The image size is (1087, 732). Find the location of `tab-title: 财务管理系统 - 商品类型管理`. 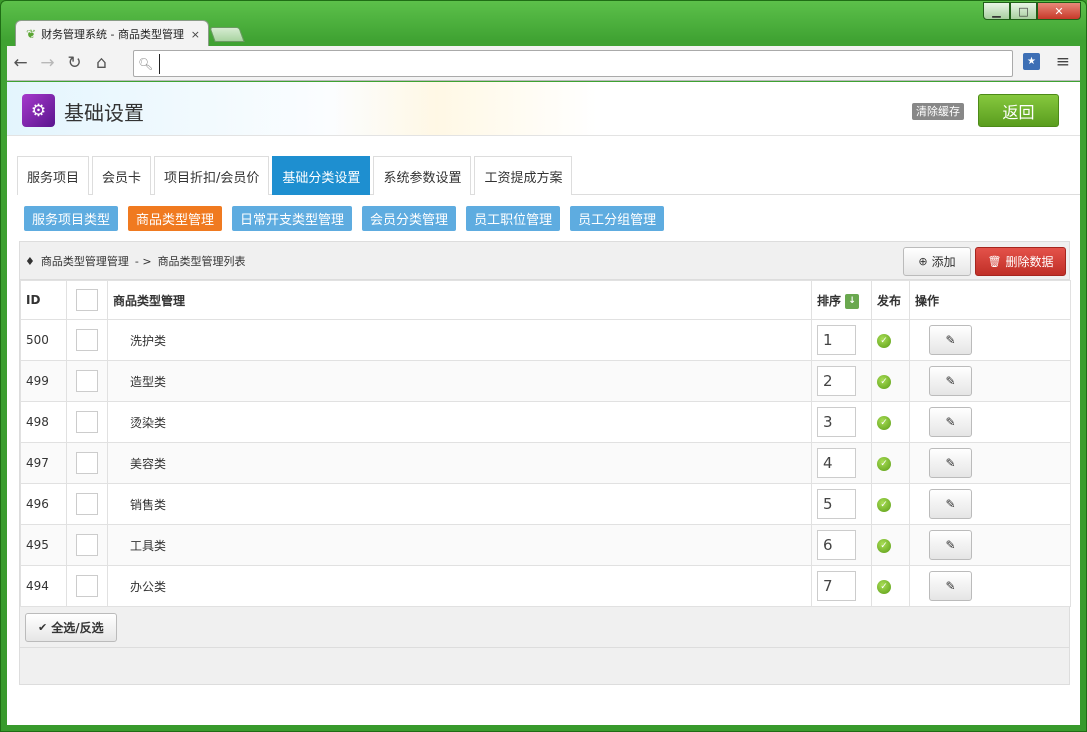

tab-title: 财务管理系统 - 商品类型管理 is located at coordinates (113, 34).